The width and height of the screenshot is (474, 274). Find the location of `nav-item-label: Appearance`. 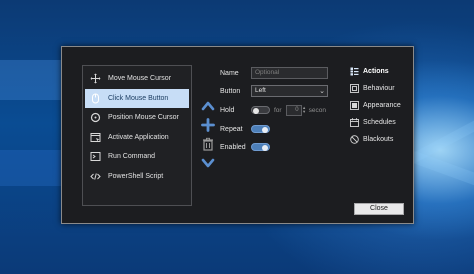

nav-item-label: Appearance is located at coordinates (382, 105).